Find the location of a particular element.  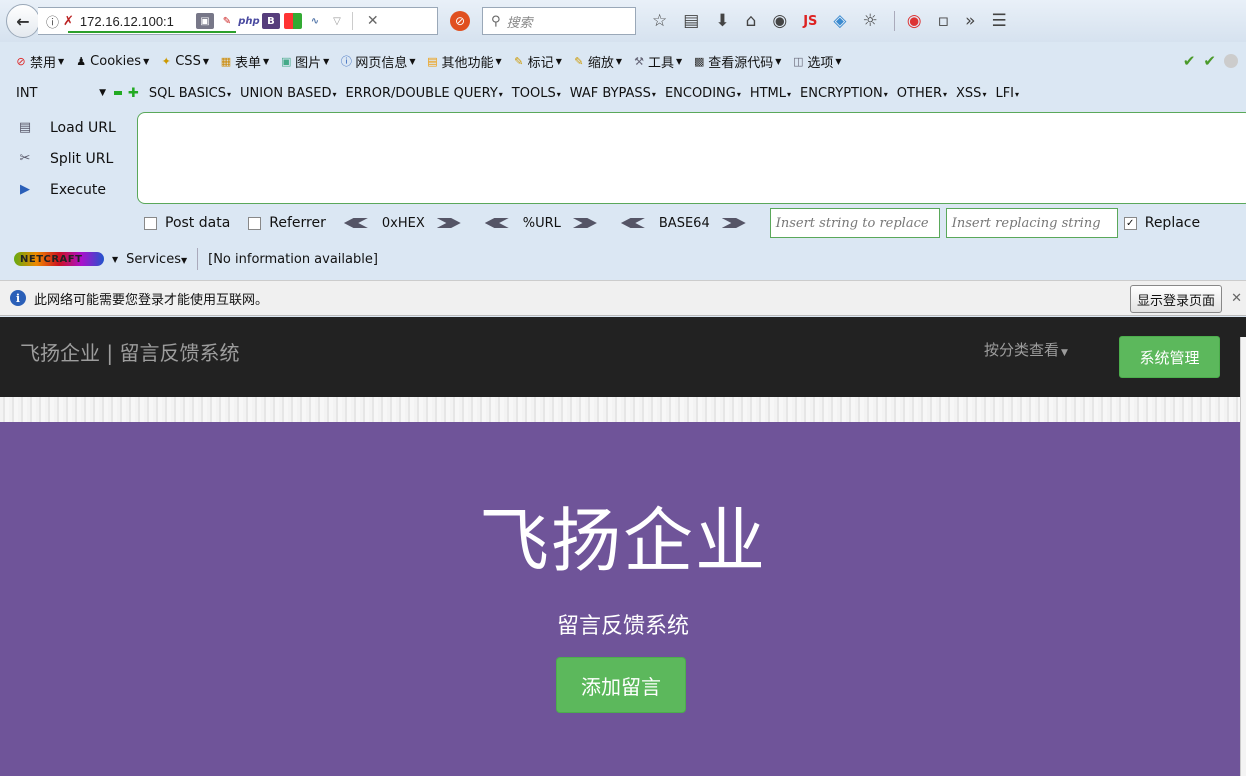

replace-toggle: ✓ Replace is located at coordinates (1161, 223).